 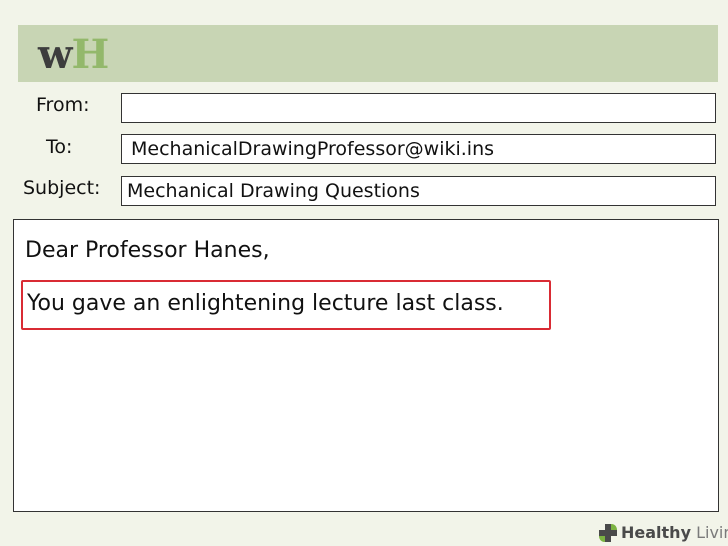 I want to click on subject-field: Mechanical Drawing Questions, so click(x=418, y=191).